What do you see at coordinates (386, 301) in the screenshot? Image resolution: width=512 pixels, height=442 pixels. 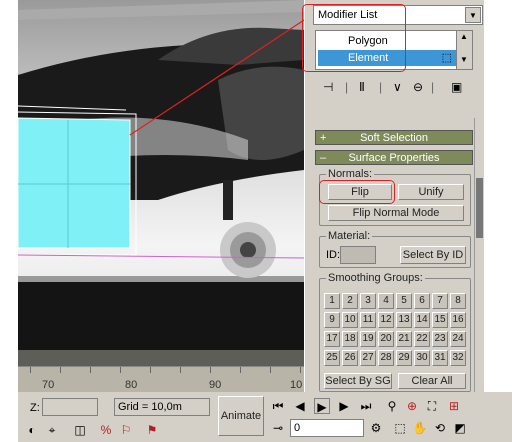 I see `smoothing-group-button: 4` at bounding box center [386, 301].